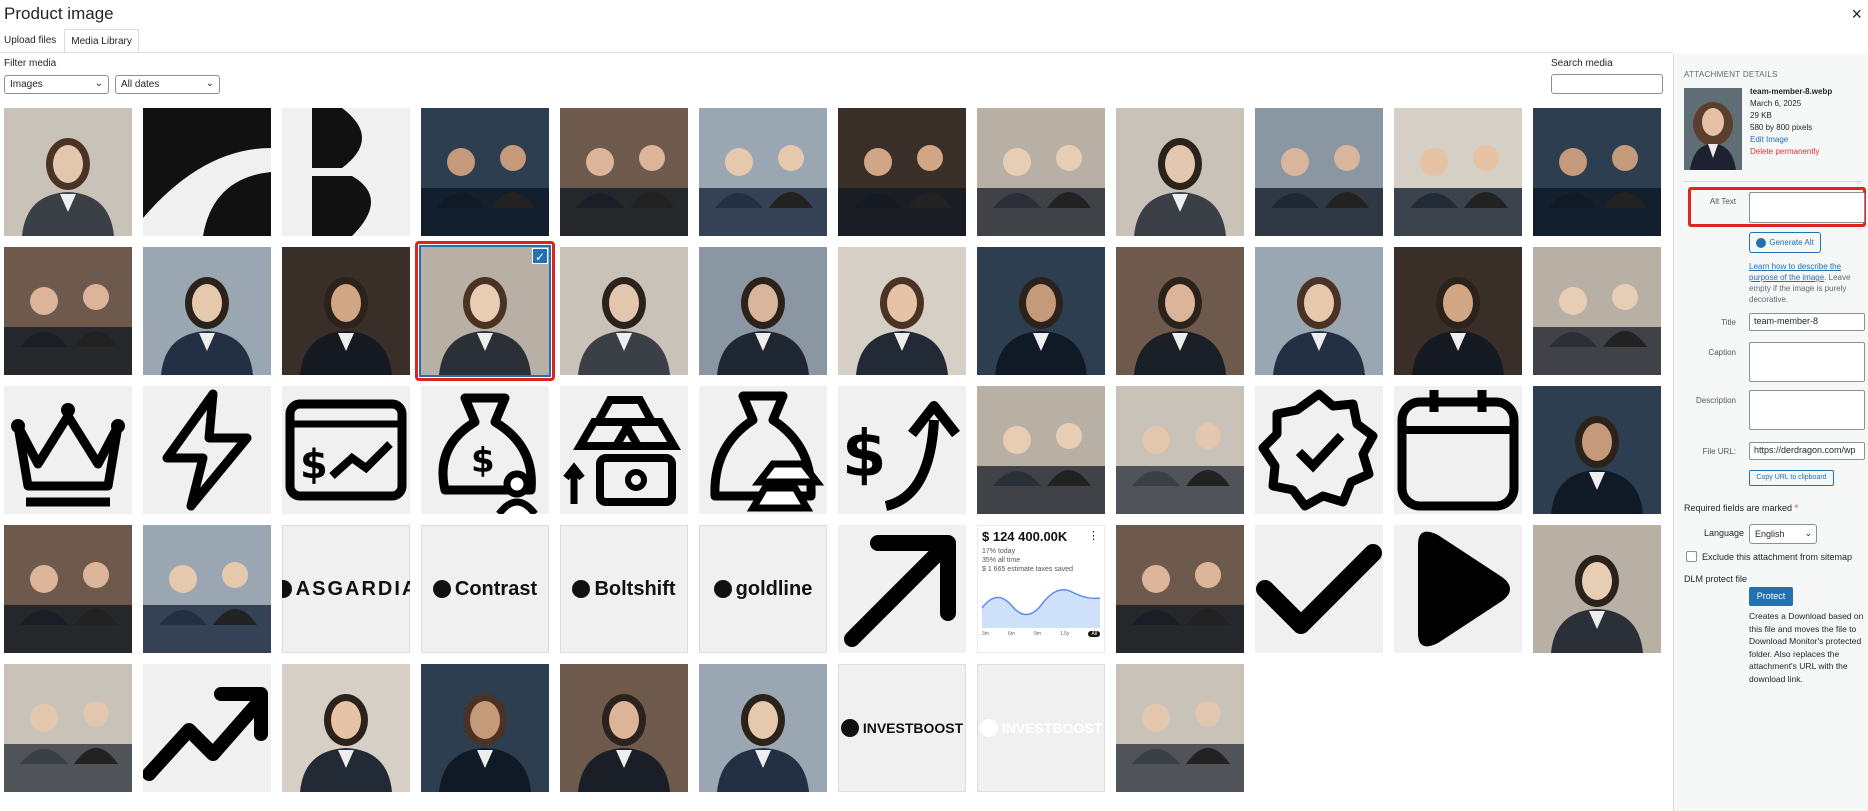  What do you see at coordinates (1716, 579) in the screenshot?
I see `dlm-protect-label: DLM protect file` at bounding box center [1716, 579].